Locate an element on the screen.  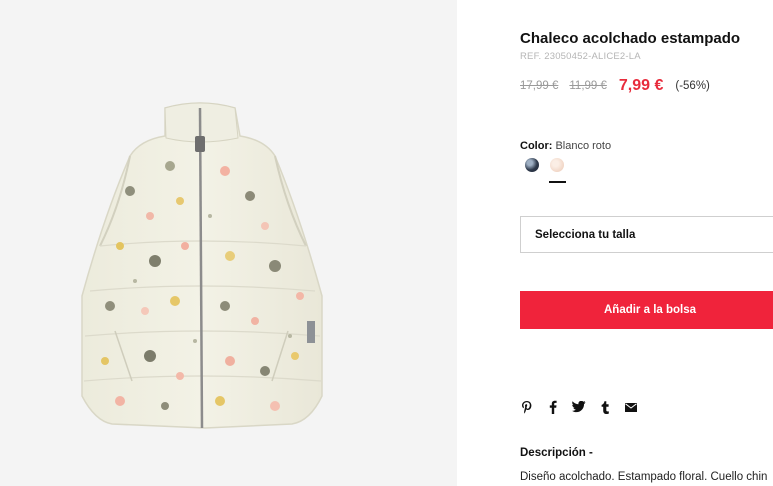
tumblr-icon is located at coordinates (605, 407).